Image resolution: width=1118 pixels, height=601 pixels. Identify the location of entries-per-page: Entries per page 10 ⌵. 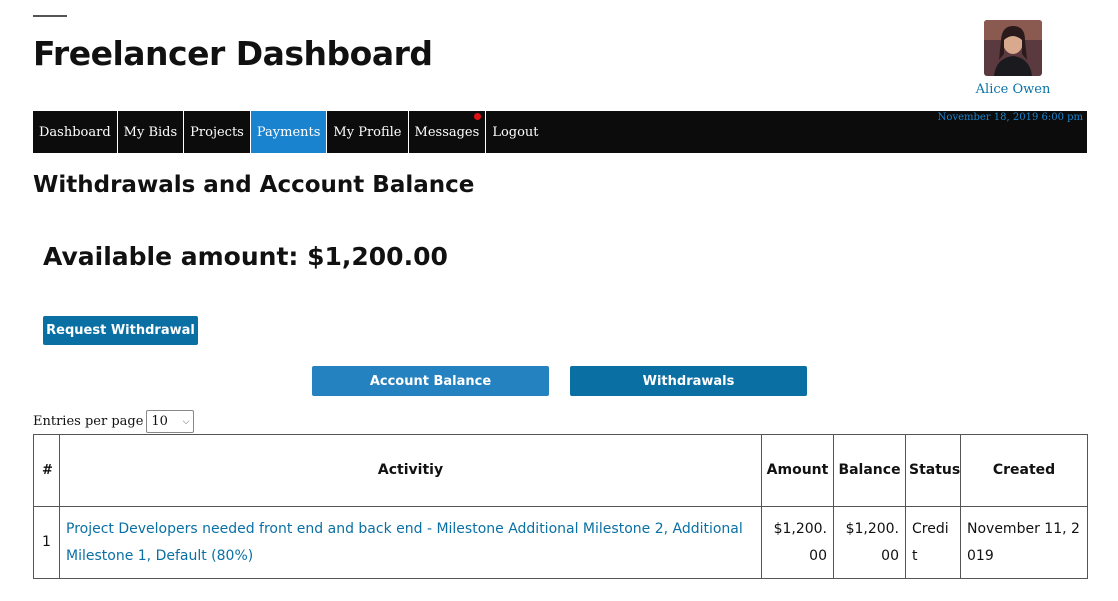
(114, 421).